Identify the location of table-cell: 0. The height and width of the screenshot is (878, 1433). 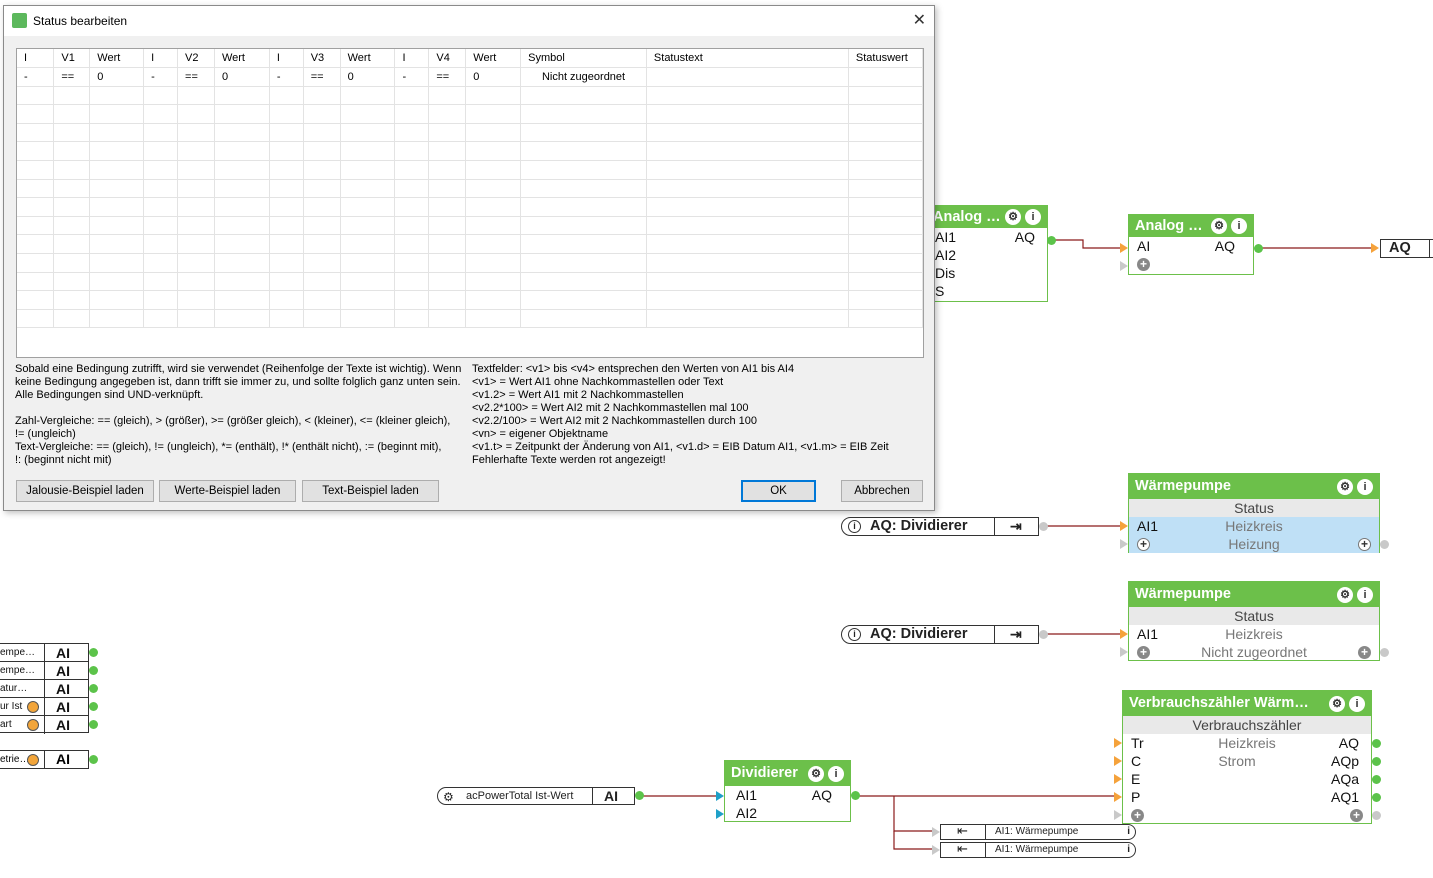
(493, 77).